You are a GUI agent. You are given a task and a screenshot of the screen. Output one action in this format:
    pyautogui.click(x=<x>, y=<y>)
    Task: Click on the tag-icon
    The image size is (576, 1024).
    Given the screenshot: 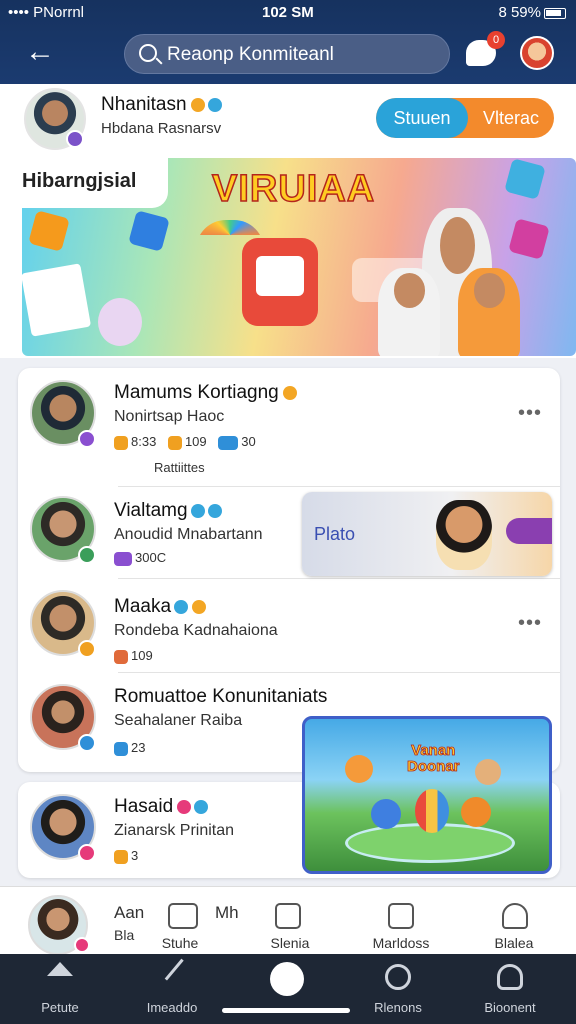 What is the action you would take?
    pyautogui.click(x=228, y=442)
    